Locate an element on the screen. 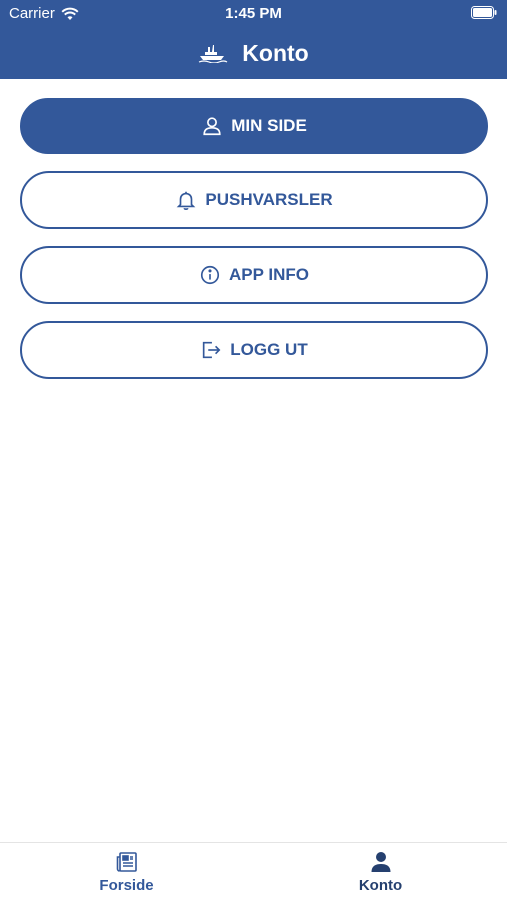  user-icon is located at coordinates (212, 126).